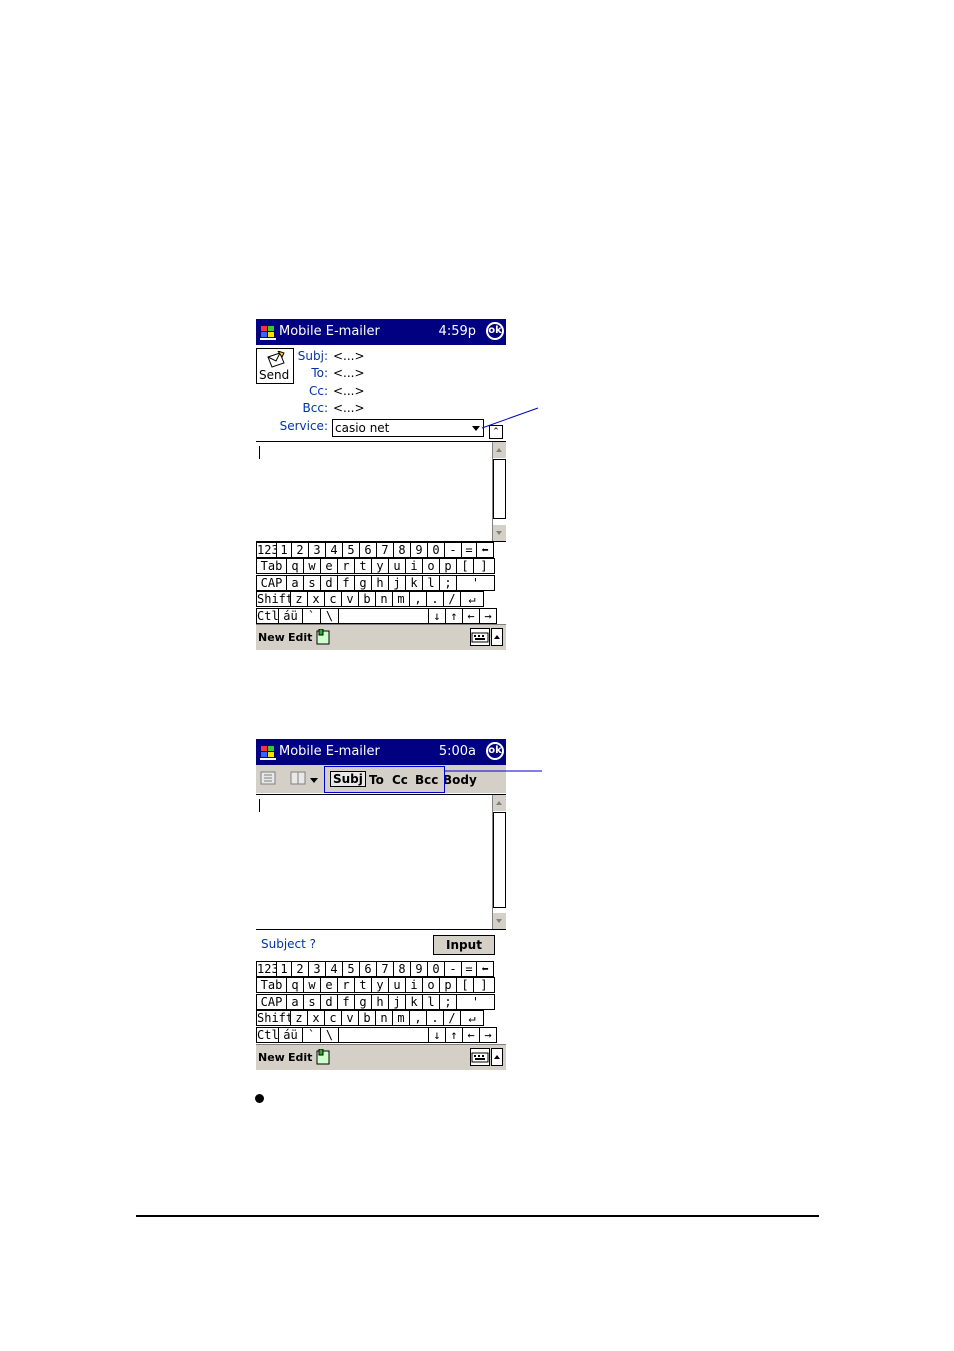  What do you see at coordinates (419, 550) in the screenshot?
I see `key: 9` at bounding box center [419, 550].